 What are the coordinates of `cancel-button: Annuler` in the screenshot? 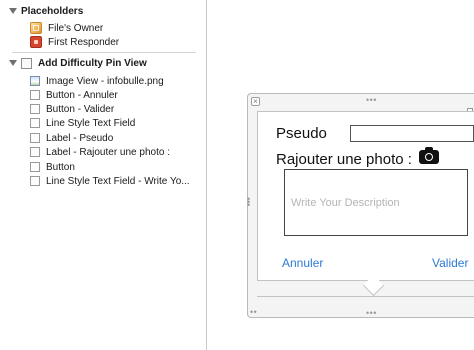 It's located at (302, 263).